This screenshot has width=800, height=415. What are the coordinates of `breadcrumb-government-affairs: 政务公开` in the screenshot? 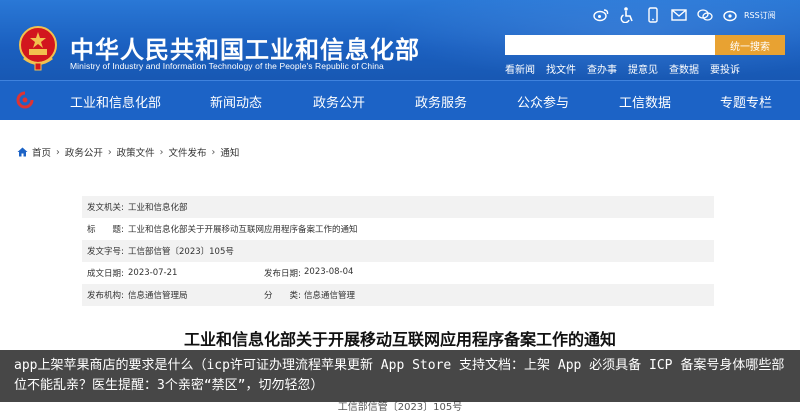 It's located at (84, 152).